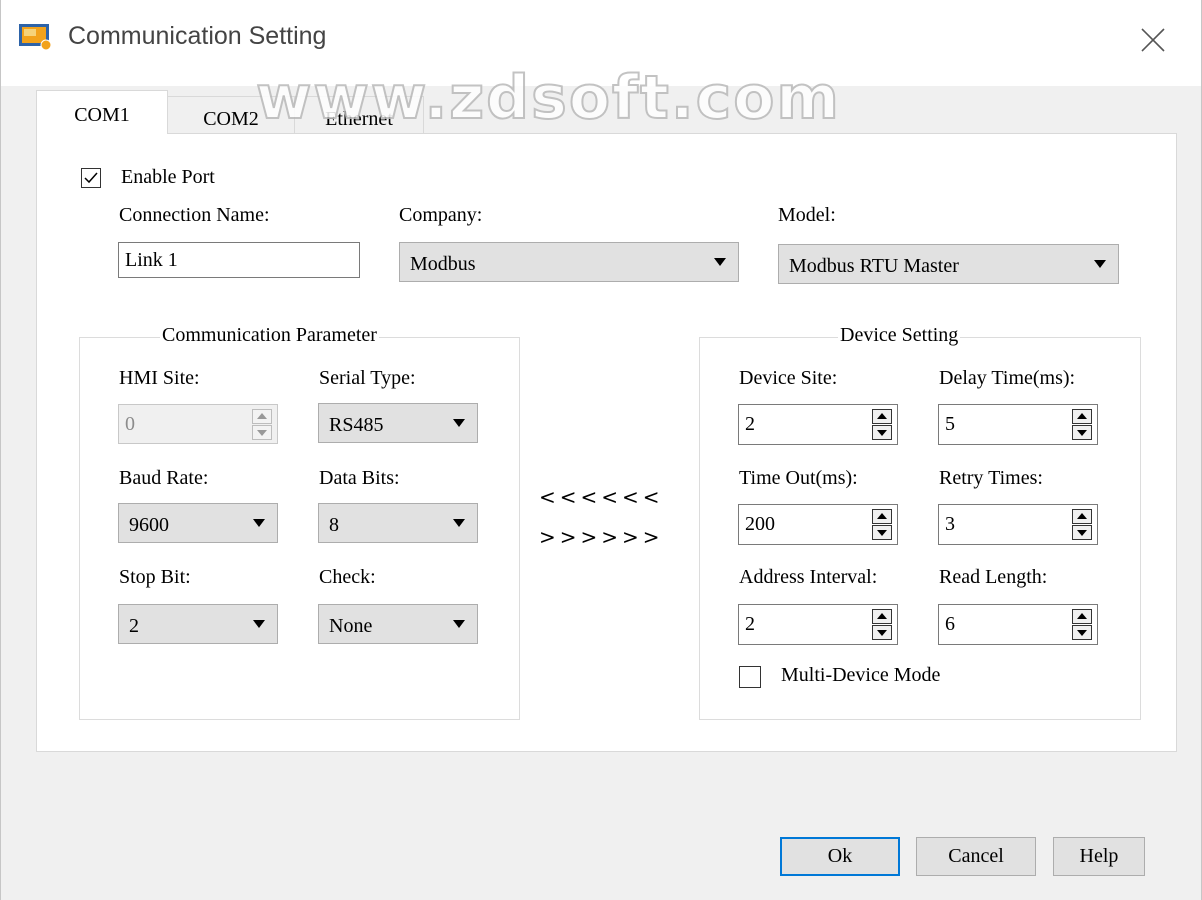  I want to click on multi-device-mode-checkbox, so click(750, 677).